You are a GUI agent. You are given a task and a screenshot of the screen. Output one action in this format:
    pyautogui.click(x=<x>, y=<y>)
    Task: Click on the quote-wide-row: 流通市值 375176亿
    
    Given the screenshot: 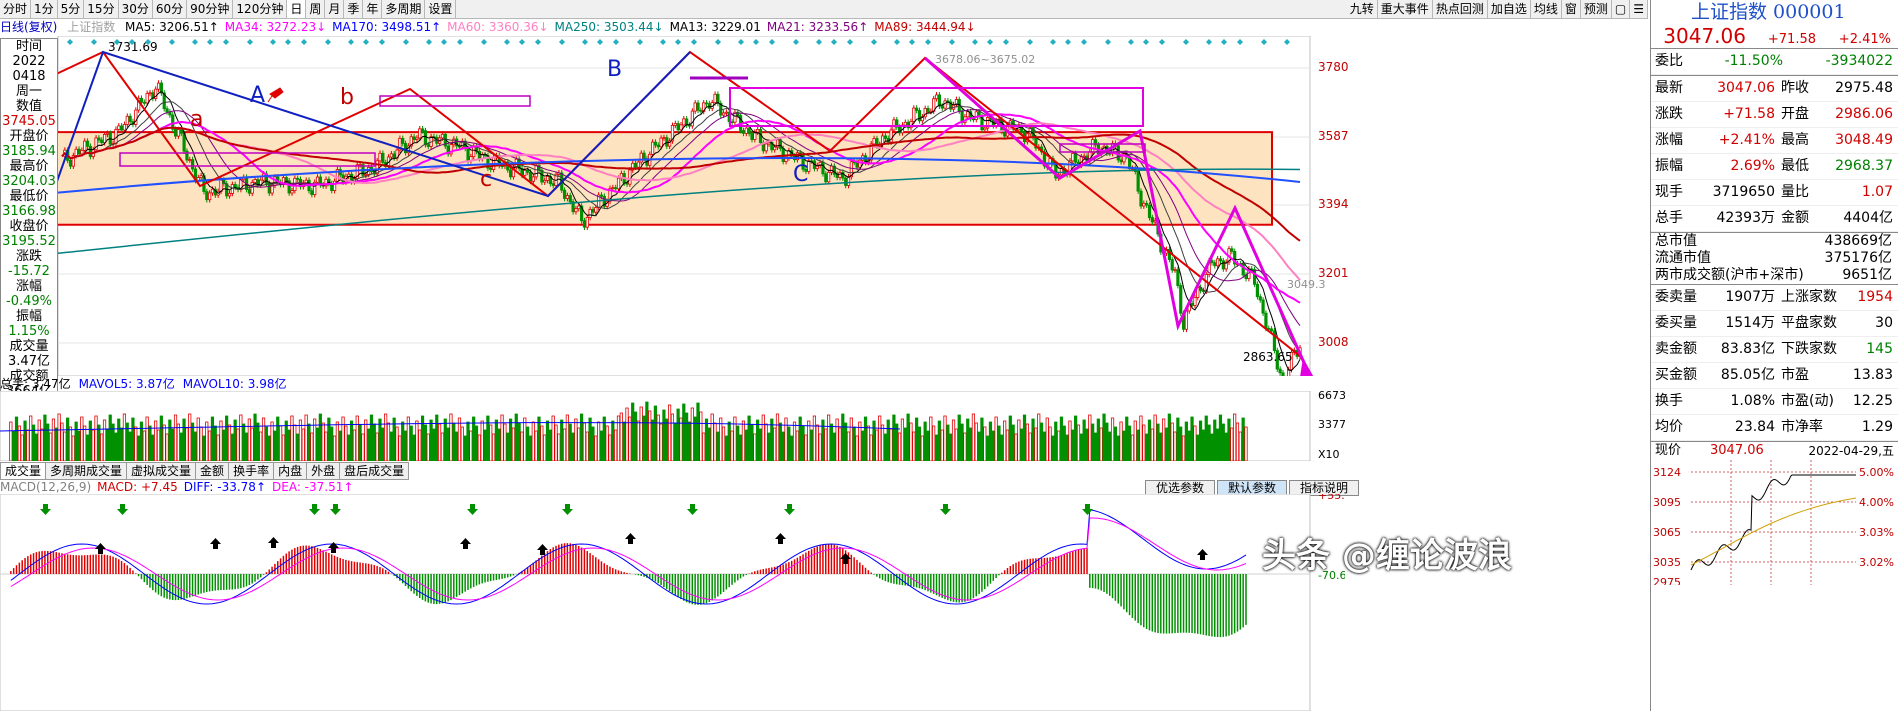 What is the action you would take?
    pyautogui.click(x=1774, y=258)
    